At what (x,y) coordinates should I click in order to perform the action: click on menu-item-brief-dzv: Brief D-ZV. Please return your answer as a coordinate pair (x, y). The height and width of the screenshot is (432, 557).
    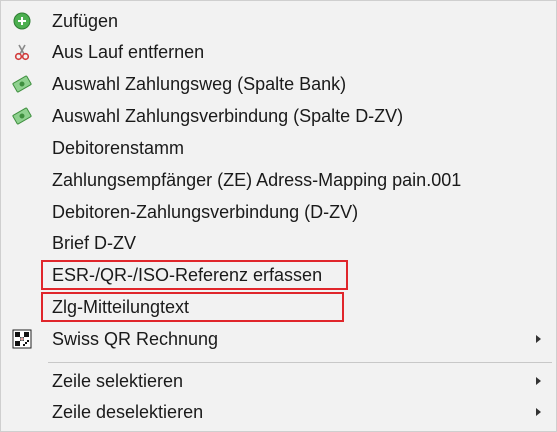
    Looking at the image, I should click on (278, 243).